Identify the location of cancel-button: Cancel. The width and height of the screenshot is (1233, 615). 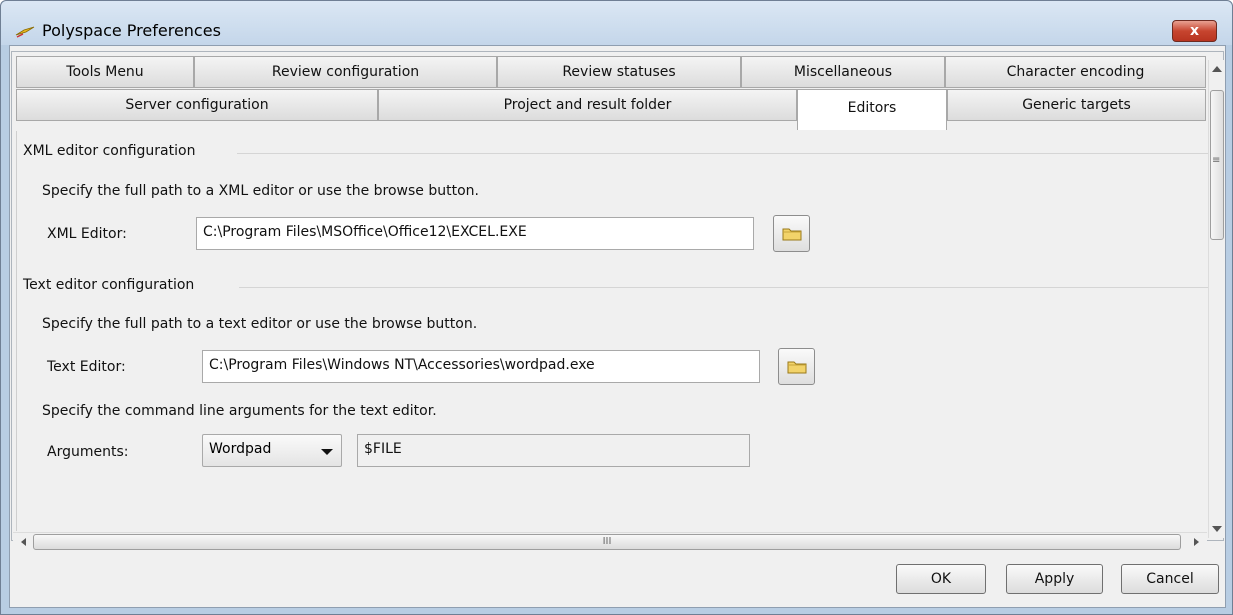
(1170, 579).